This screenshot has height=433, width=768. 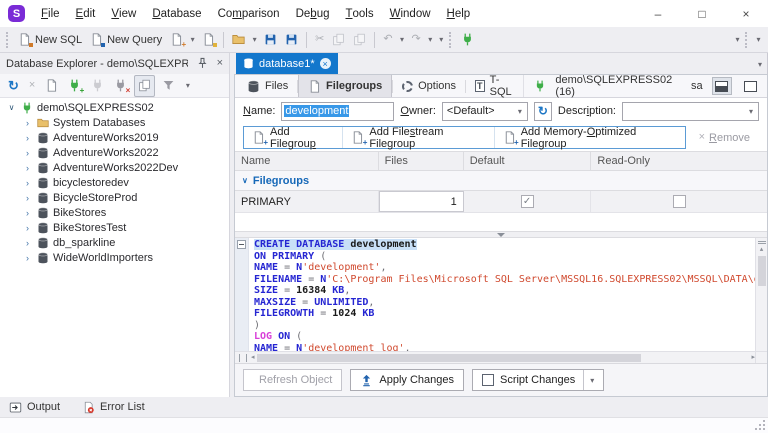 What do you see at coordinates (679, 201) in the screenshot?
I see `readonly-checkbox` at bounding box center [679, 201].